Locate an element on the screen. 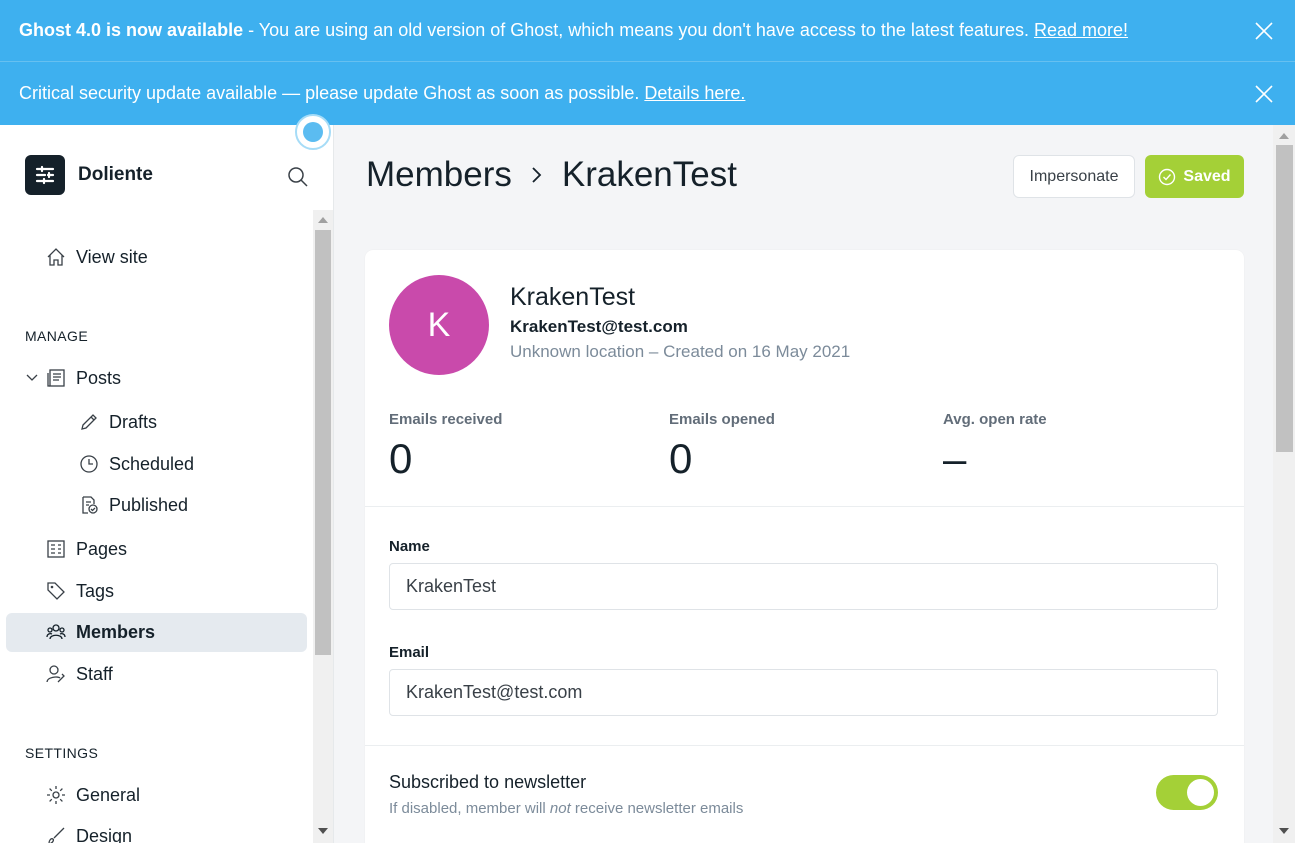 The height and width of the screenshot is (843, 1295). sidebar-item-label: General is located at coordinates (108, 794).